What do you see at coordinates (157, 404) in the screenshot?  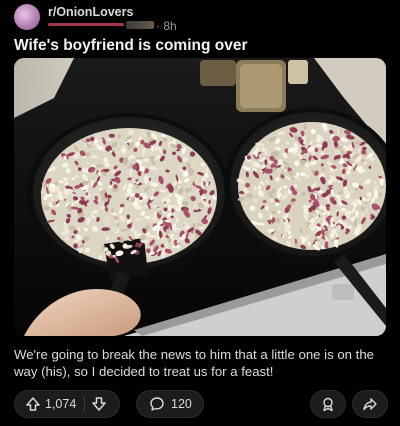 I see `comment-icon` at bounding box center [157, 404].